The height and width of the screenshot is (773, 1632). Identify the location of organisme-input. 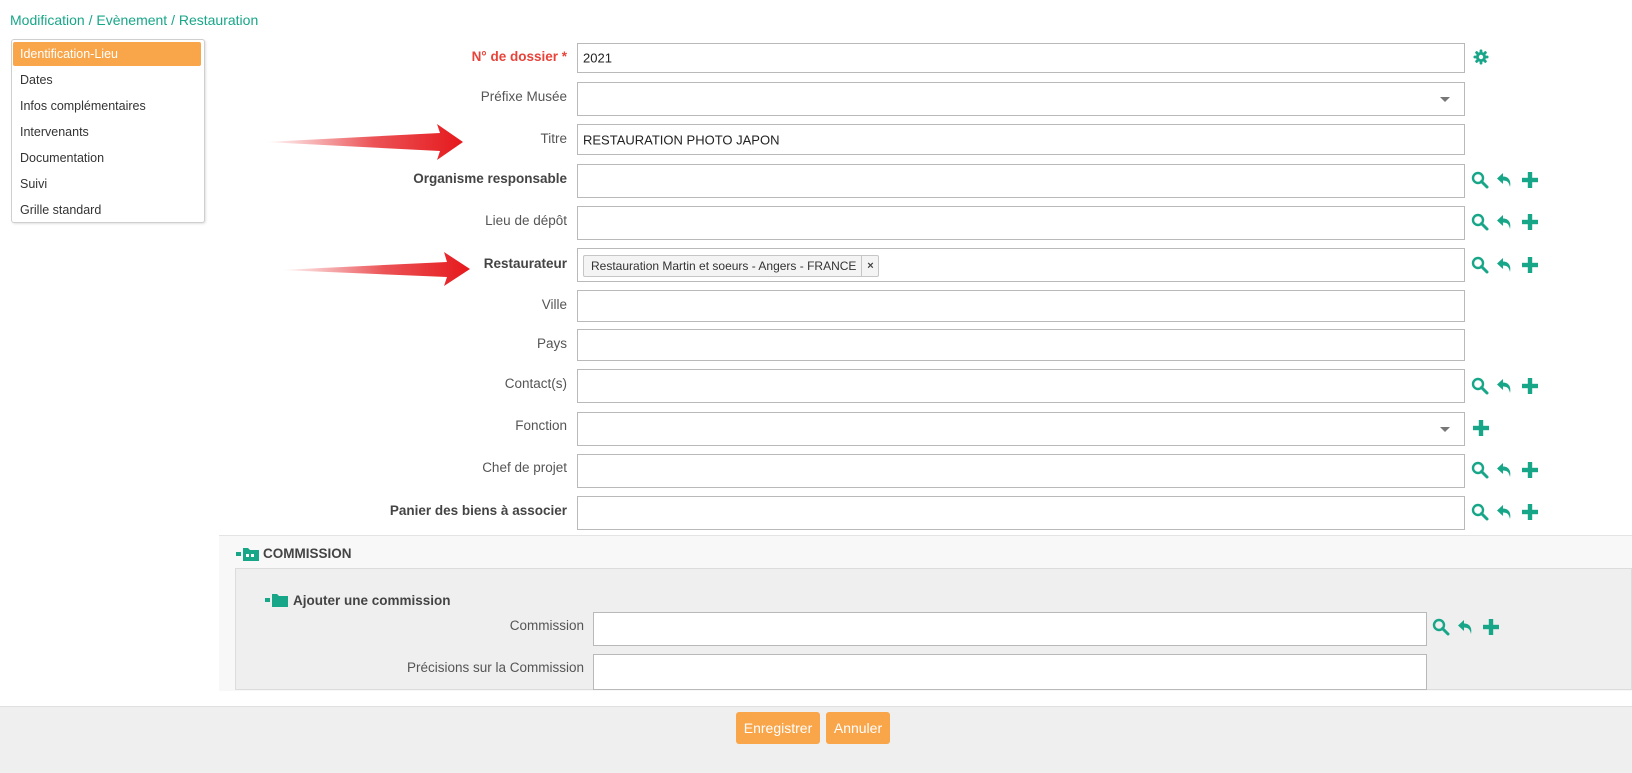
(1021, 181).